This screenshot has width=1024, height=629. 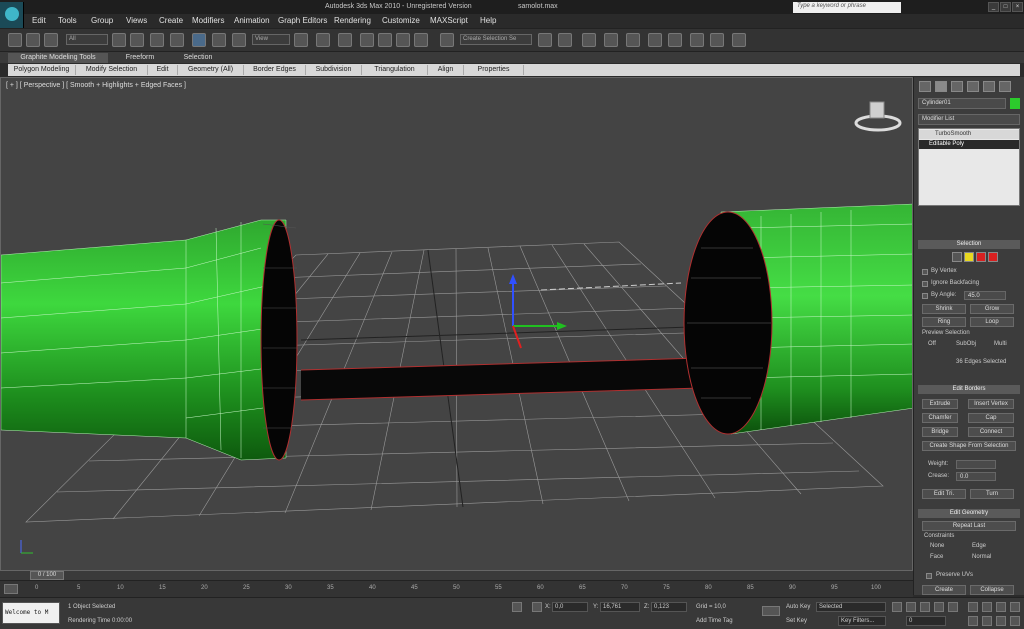 I want to click on menu-create: Create, so click(x=171, y=20).